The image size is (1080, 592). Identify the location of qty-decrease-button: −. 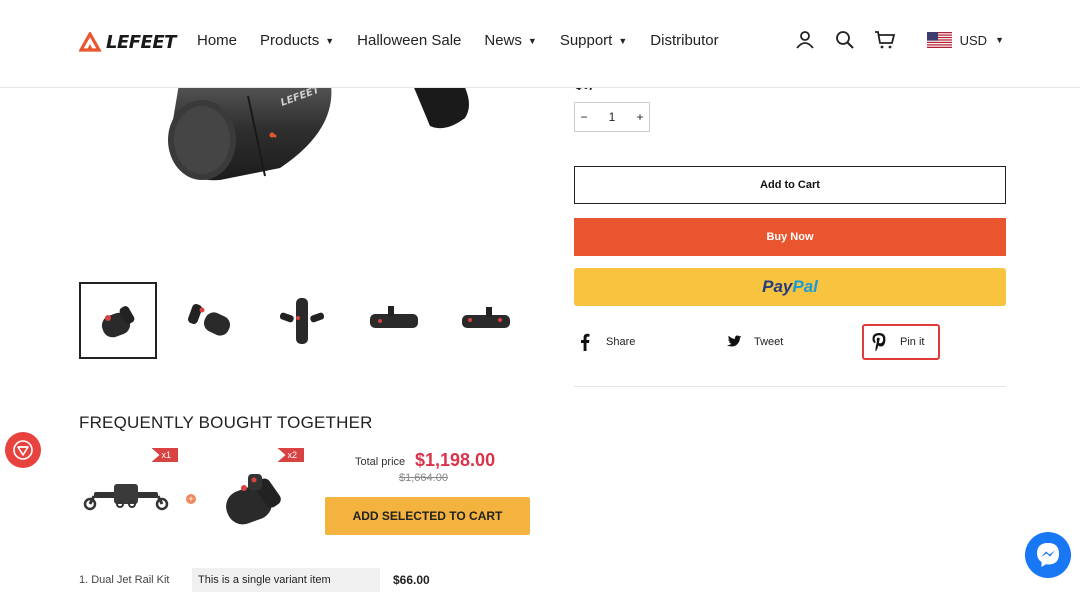
(584, 117).